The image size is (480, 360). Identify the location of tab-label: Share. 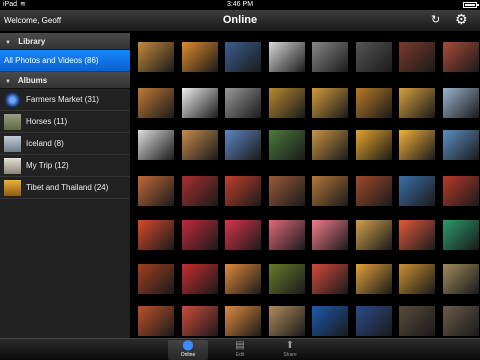
(290, 355).